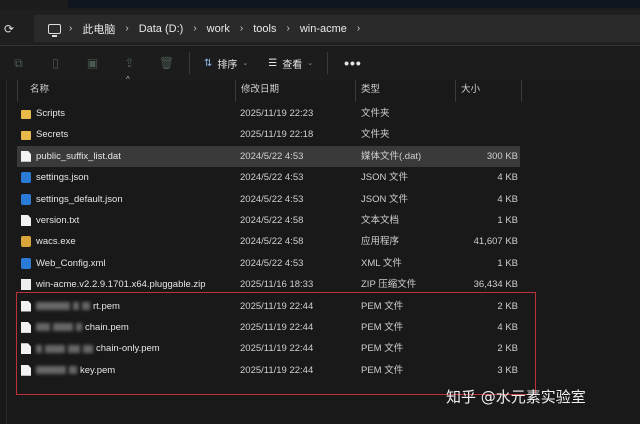  What do you see at coordinates (516, 397) in the screenshot?
I see `watermark: 知乎 @水元素实验室` at bounding box center [516, 397].